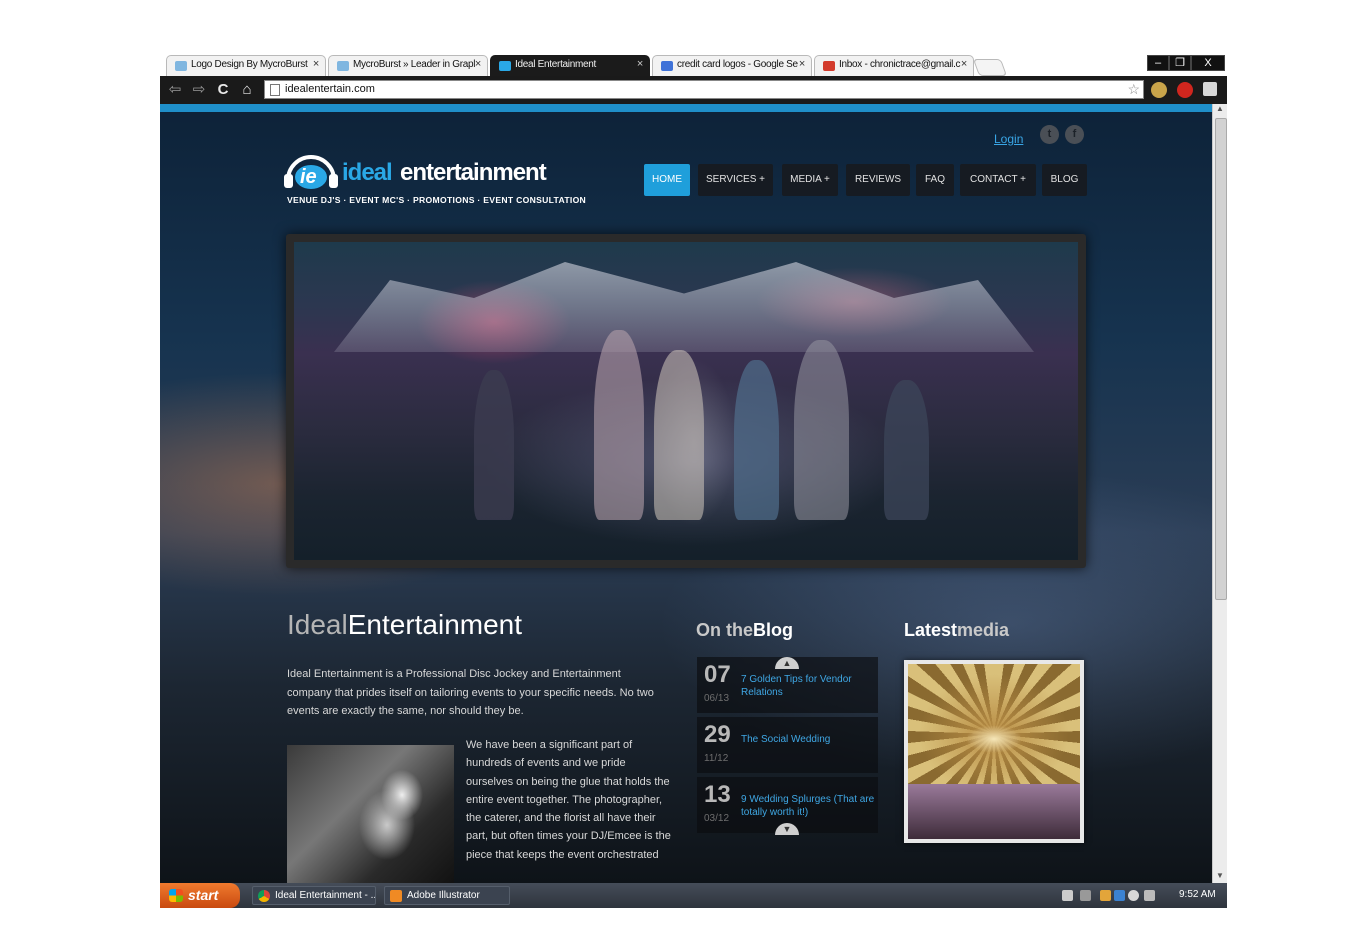 This screenshot has height=948, width=1365. I want to click on post-day: 13, so click(717, 794).